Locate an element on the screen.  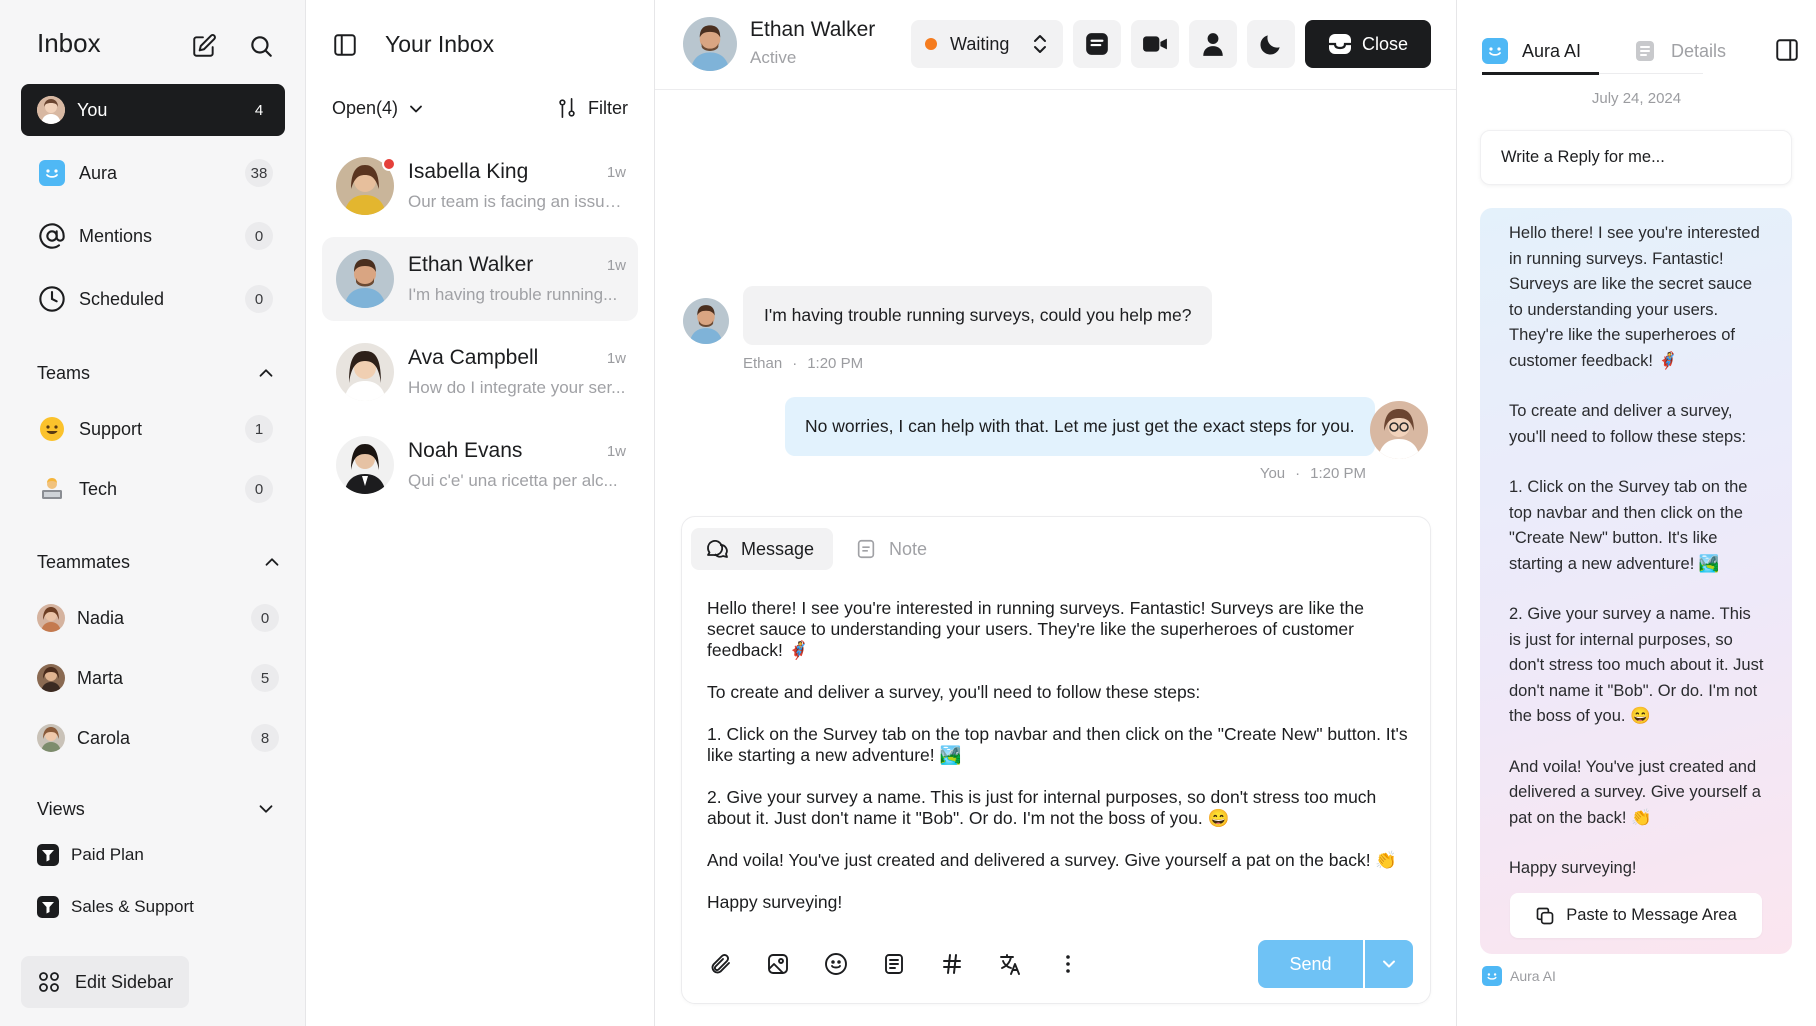
view-item-sales-support: Sales & Support is located at coordinates (115, 907).